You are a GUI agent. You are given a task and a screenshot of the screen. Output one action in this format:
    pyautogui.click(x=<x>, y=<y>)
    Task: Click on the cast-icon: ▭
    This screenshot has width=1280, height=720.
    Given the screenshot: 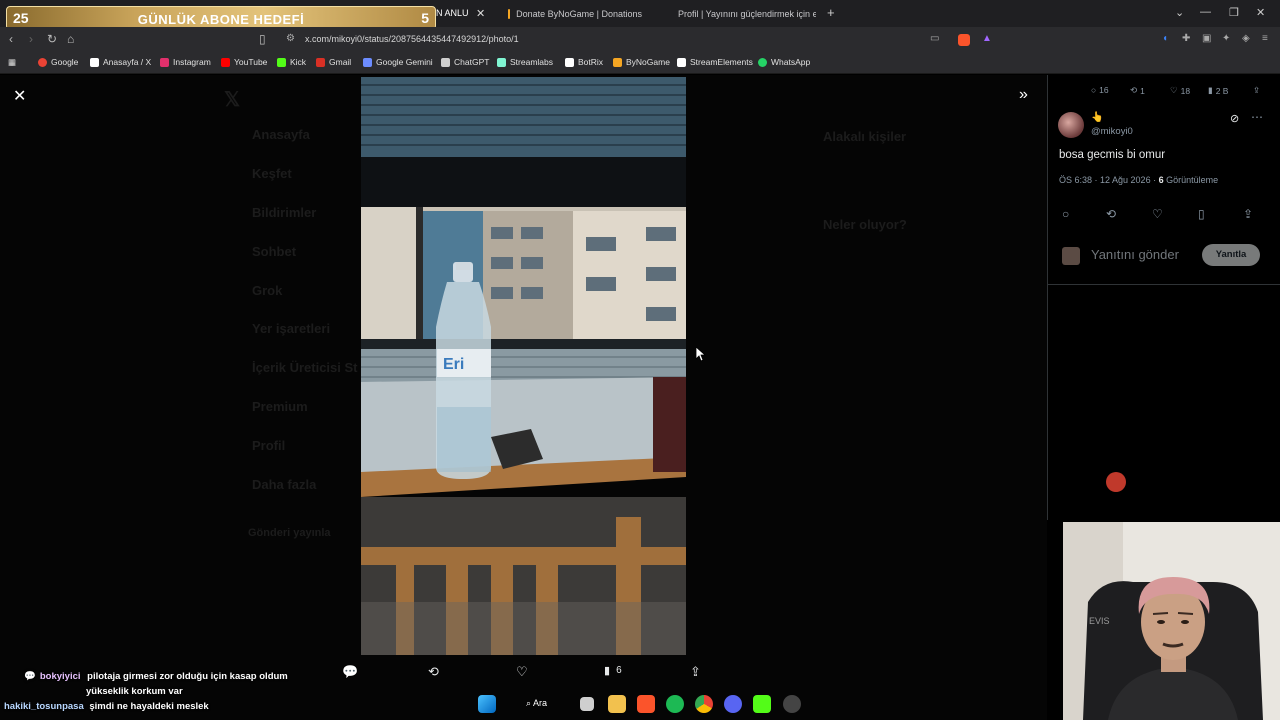 What is the action you would take?
    pyautogui.click(x=934, y=38)
    